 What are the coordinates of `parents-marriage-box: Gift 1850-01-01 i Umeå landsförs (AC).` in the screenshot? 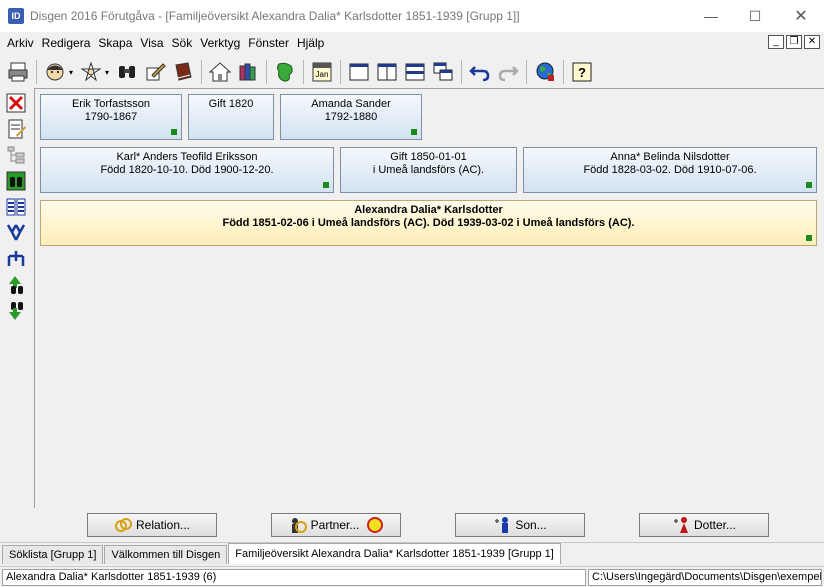 It's located at (428, 170).